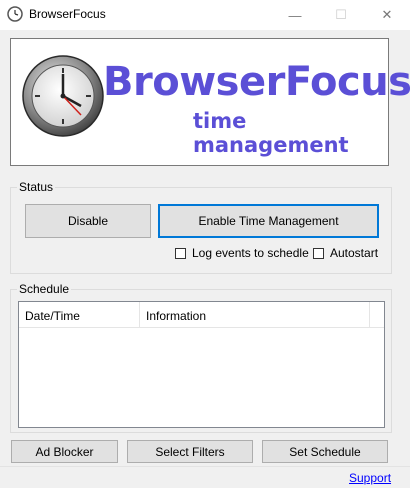 This screenshot has width=410, height=488. Describe the element at coordinates (256, 82) in the screenshot. I see `brand-name: BrowserFocus` at that location.